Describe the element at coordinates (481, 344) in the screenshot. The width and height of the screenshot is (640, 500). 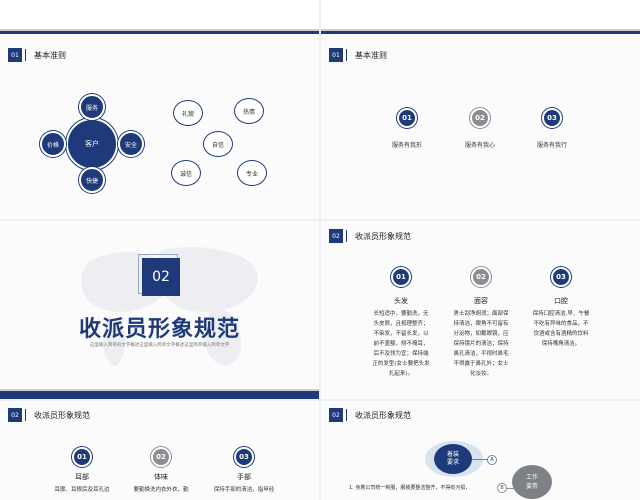
I see `item-line: 保持镜片的清洁；保持` at that location.